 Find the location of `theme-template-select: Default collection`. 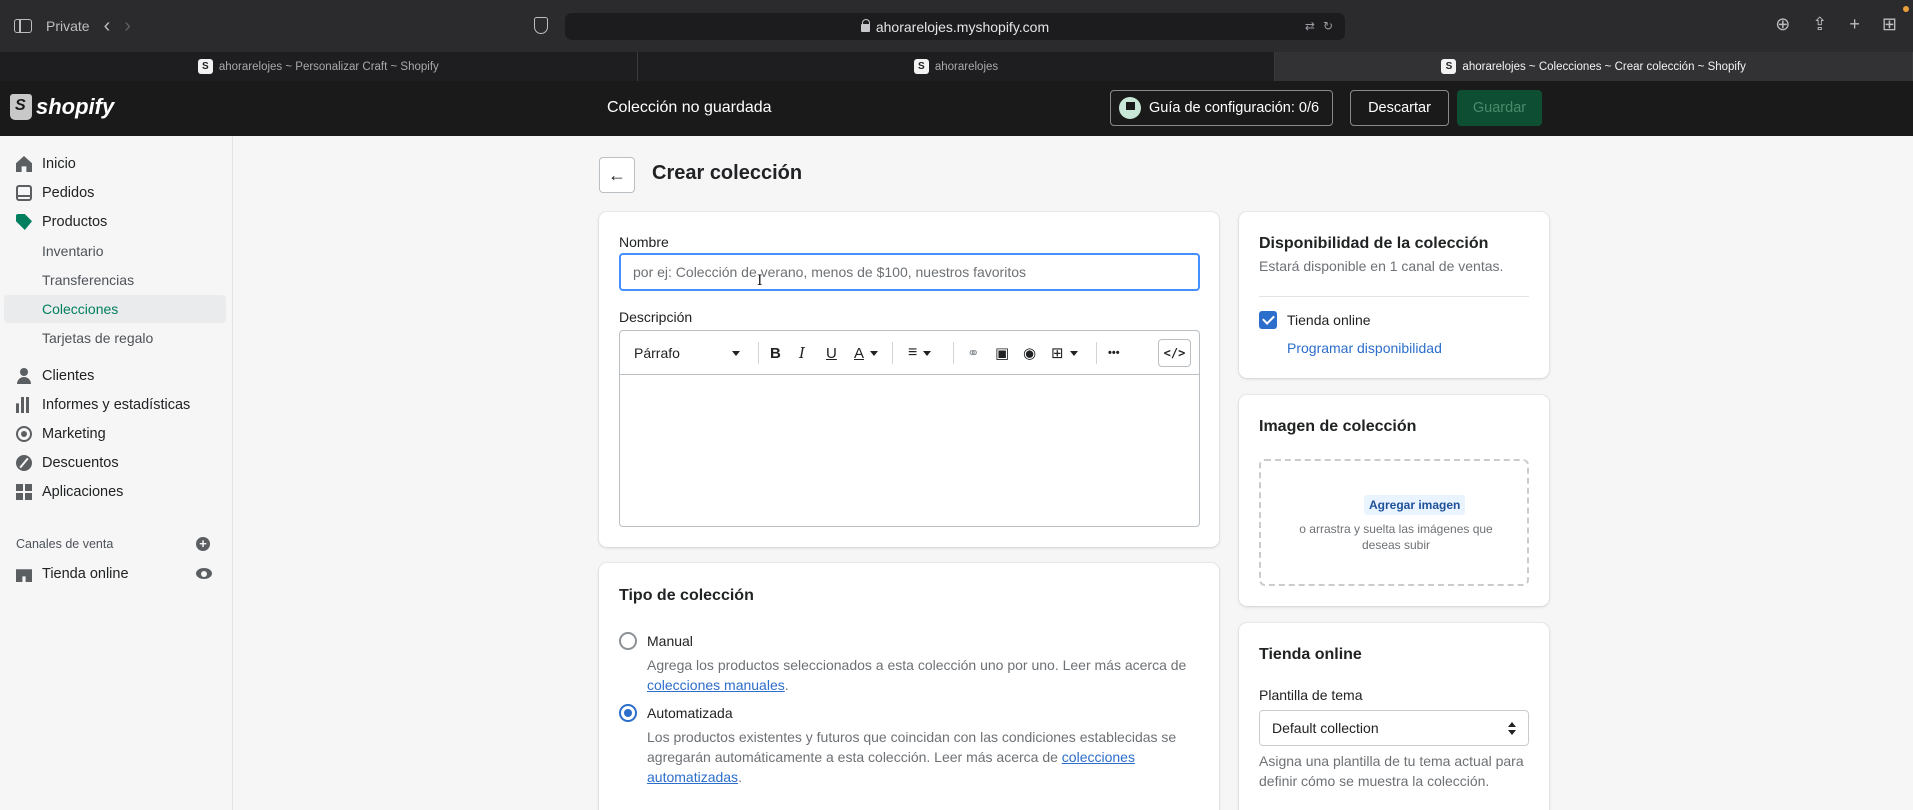

theme-template-select: Default collection is located at coordinates (1394, 728).